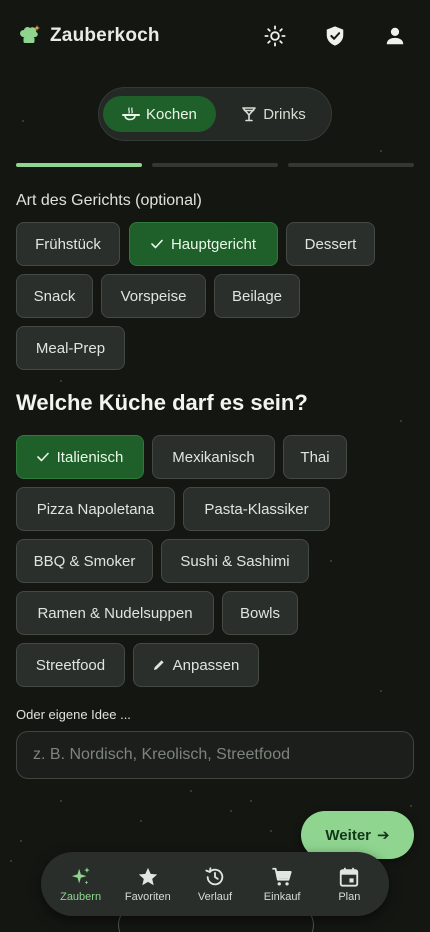 The height and width of the screenshot is (932, 430). What do you see at coordinates (349, 896) in the screenshot?
I see `nav-label: Plan` at bounding box center [349, 896].